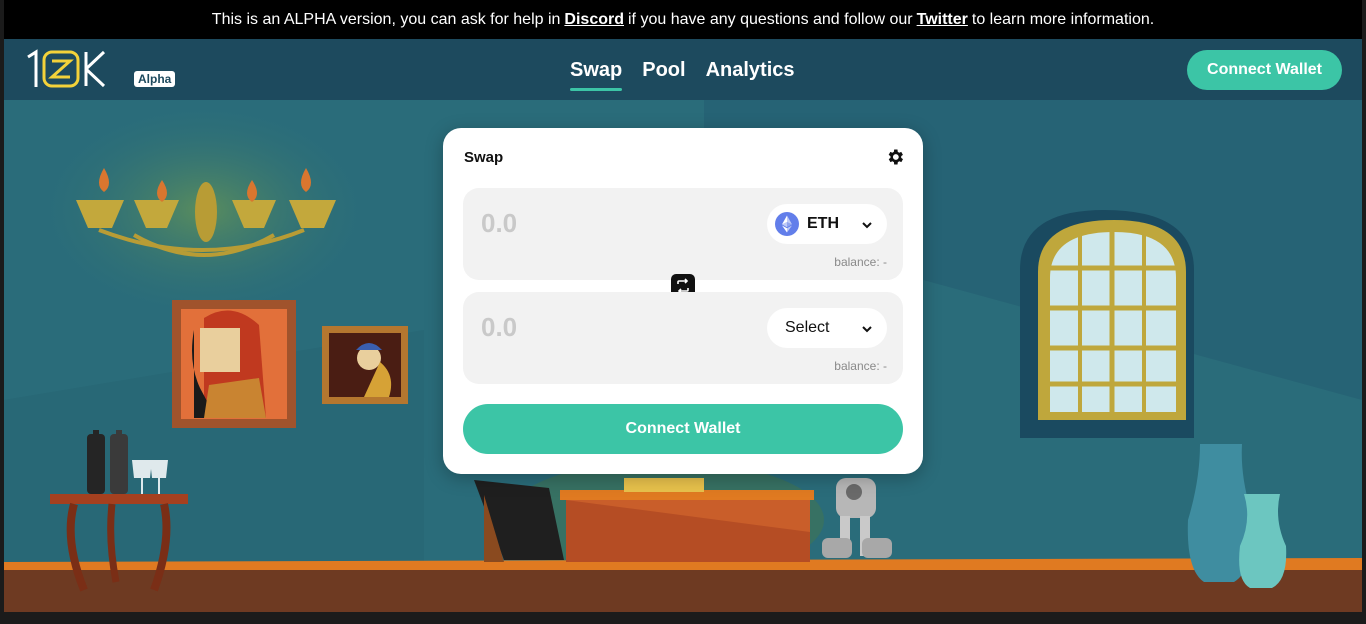 This screenshot has height=624, width=1366. What do you see at coordinates (663, 73) in the screenshot?
I see `tab-pool: Pool` at bounding box center [663, 73].